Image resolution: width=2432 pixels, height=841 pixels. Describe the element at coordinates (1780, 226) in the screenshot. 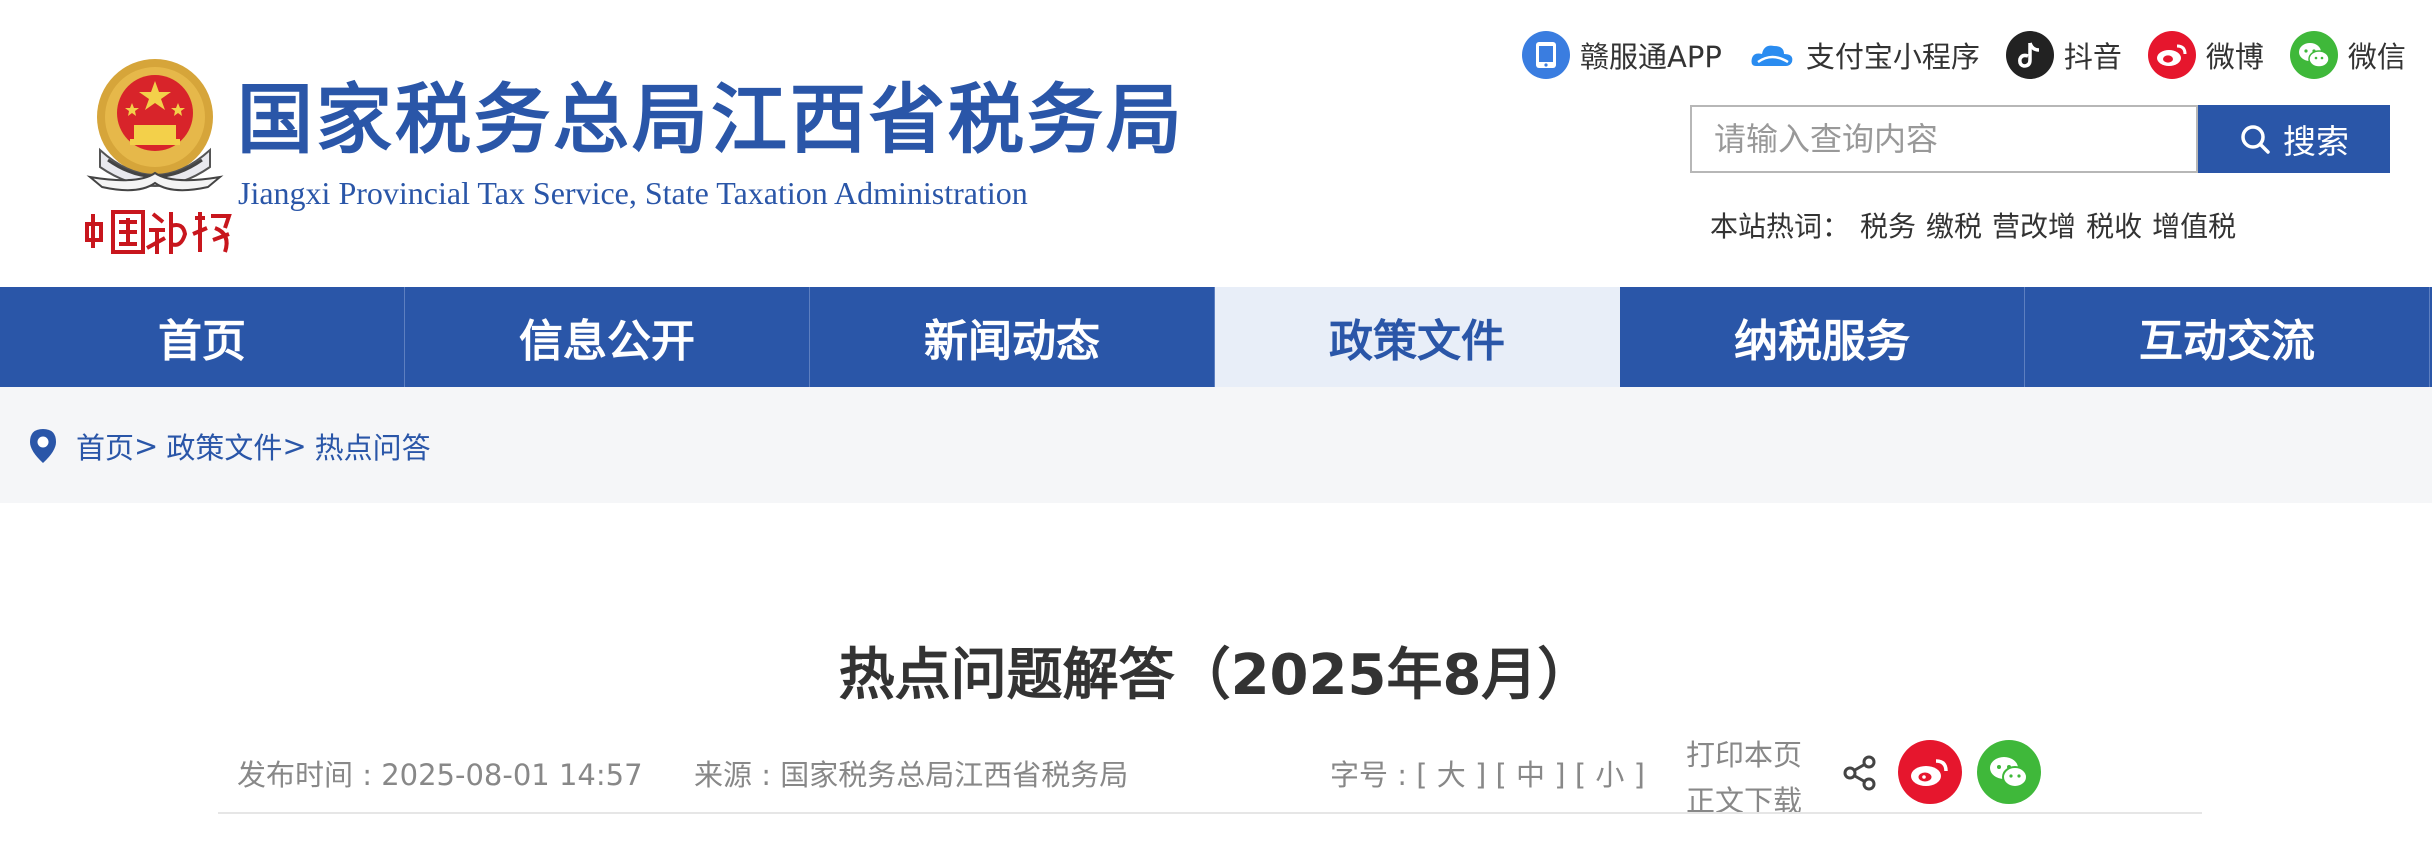

I see `hot-words-label: 本站热词：` at that location.